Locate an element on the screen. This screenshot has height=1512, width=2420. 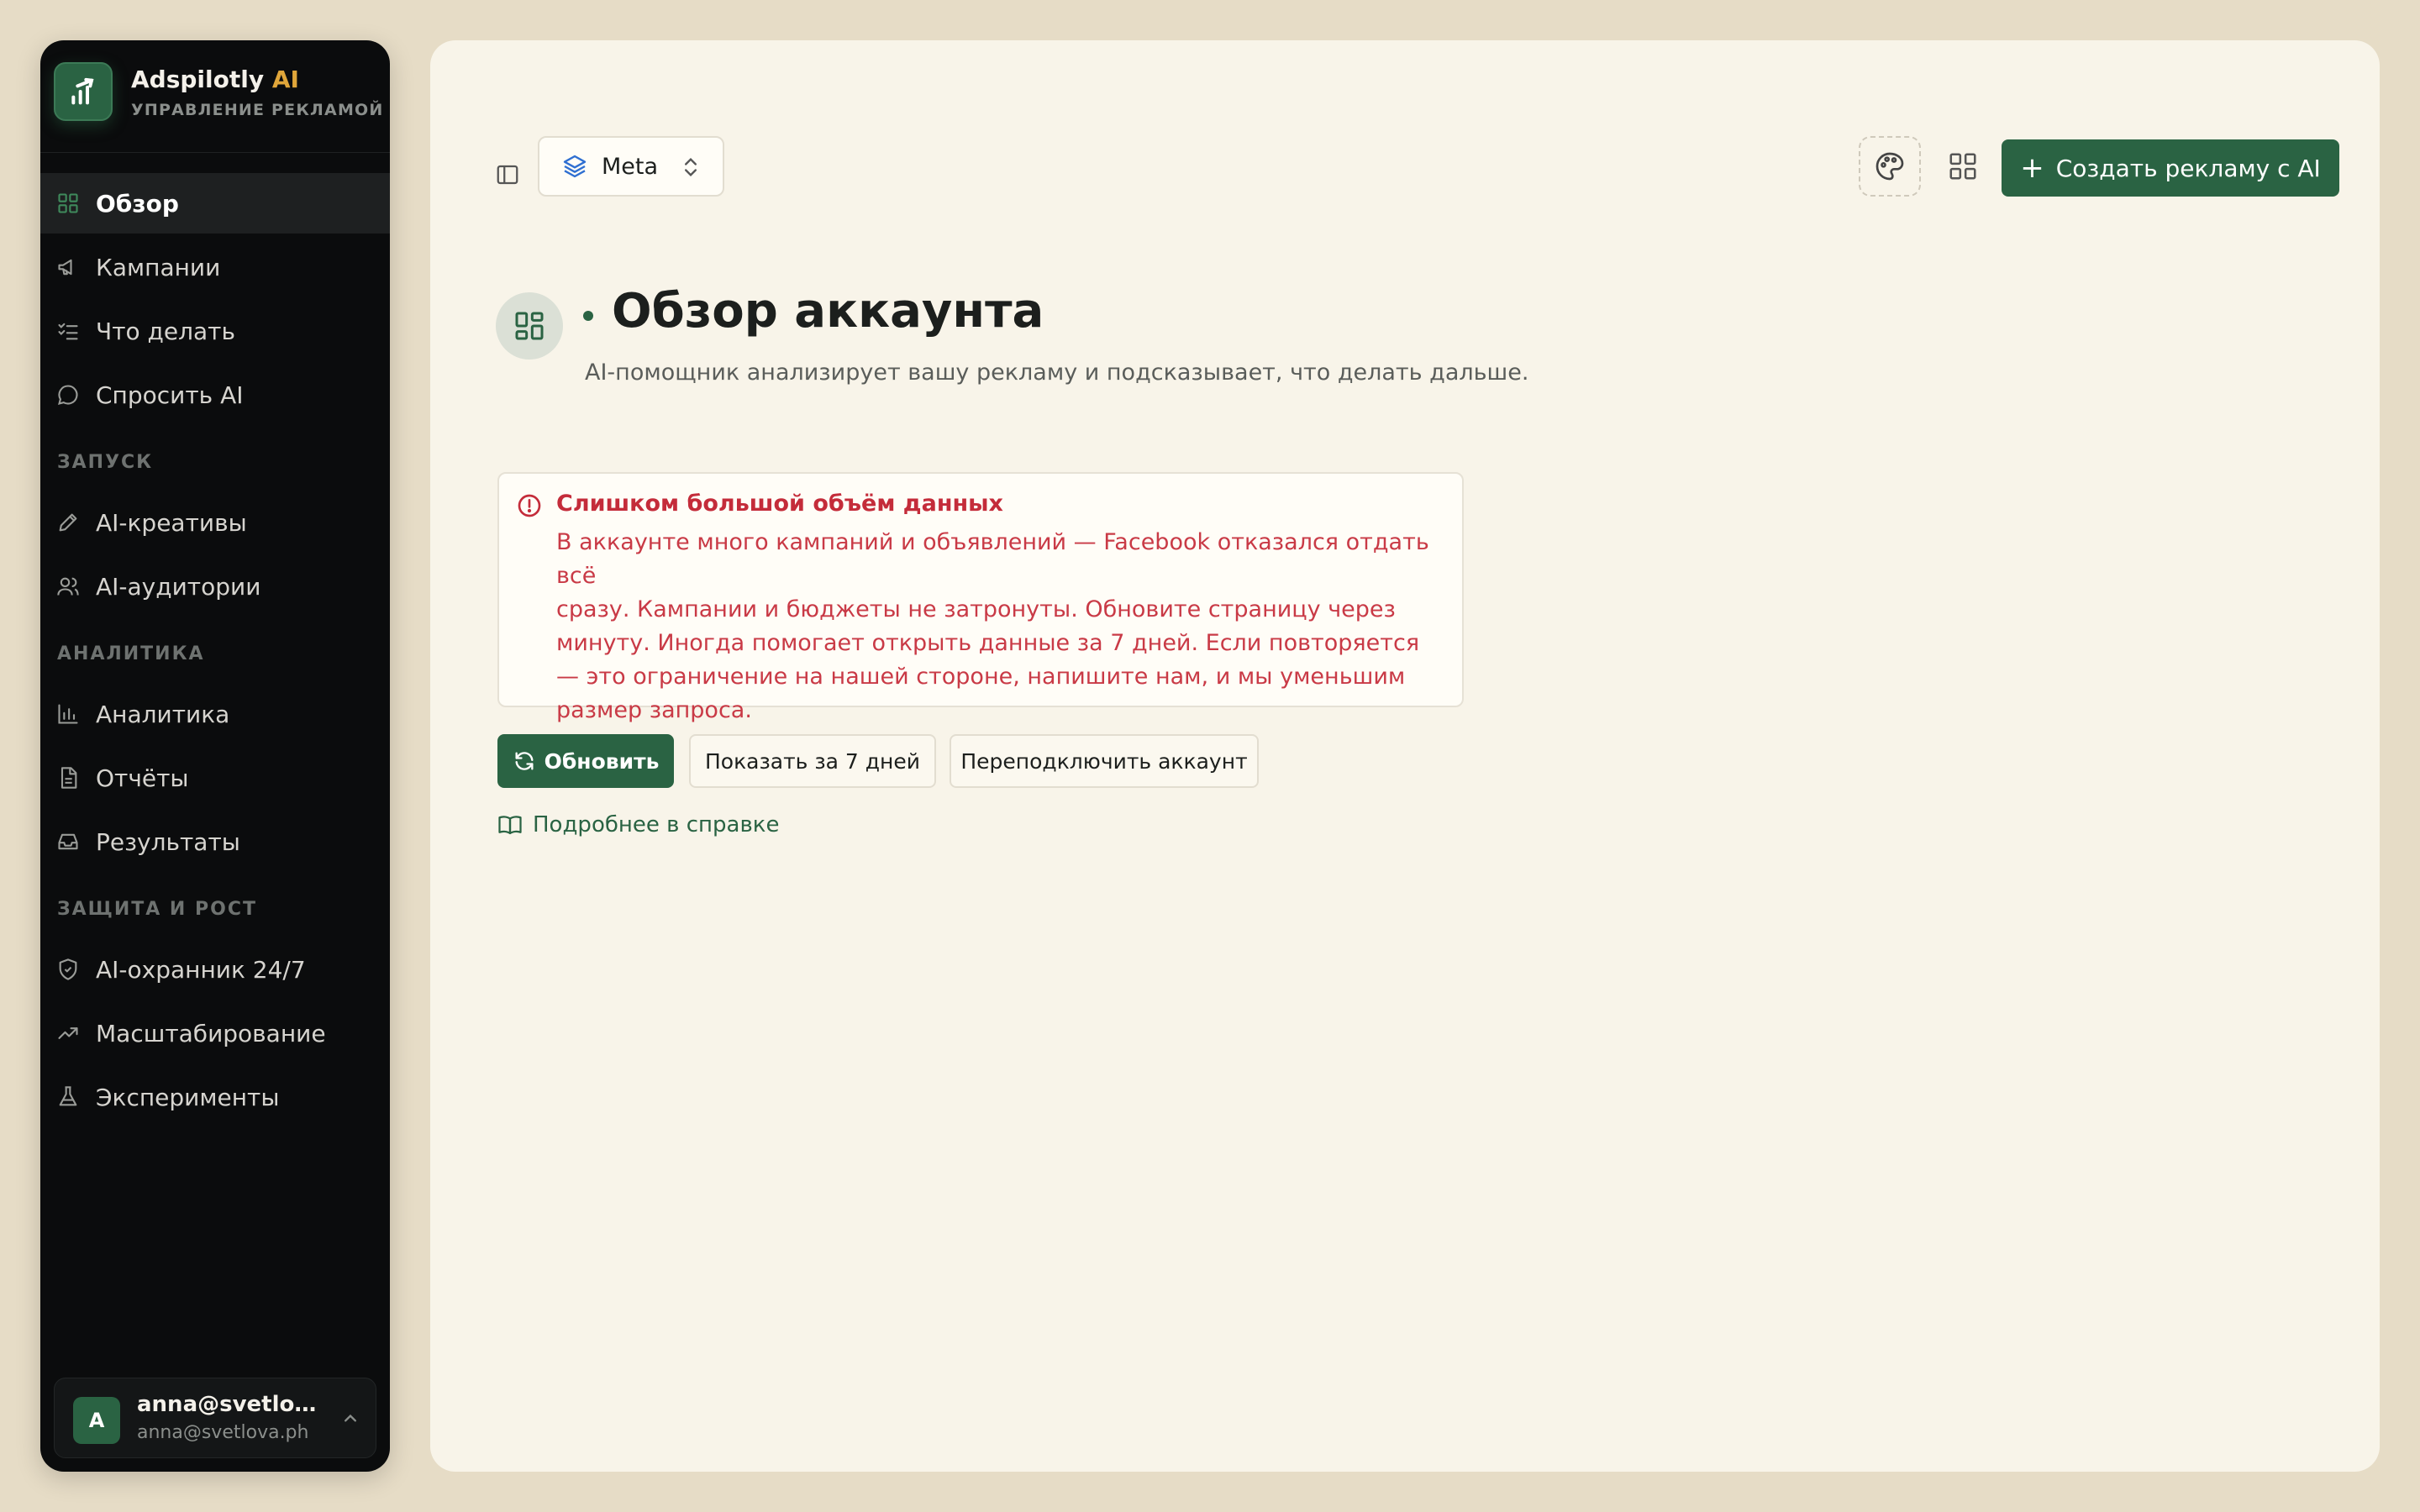
avatar: A is located at coordinates (96, 1420).